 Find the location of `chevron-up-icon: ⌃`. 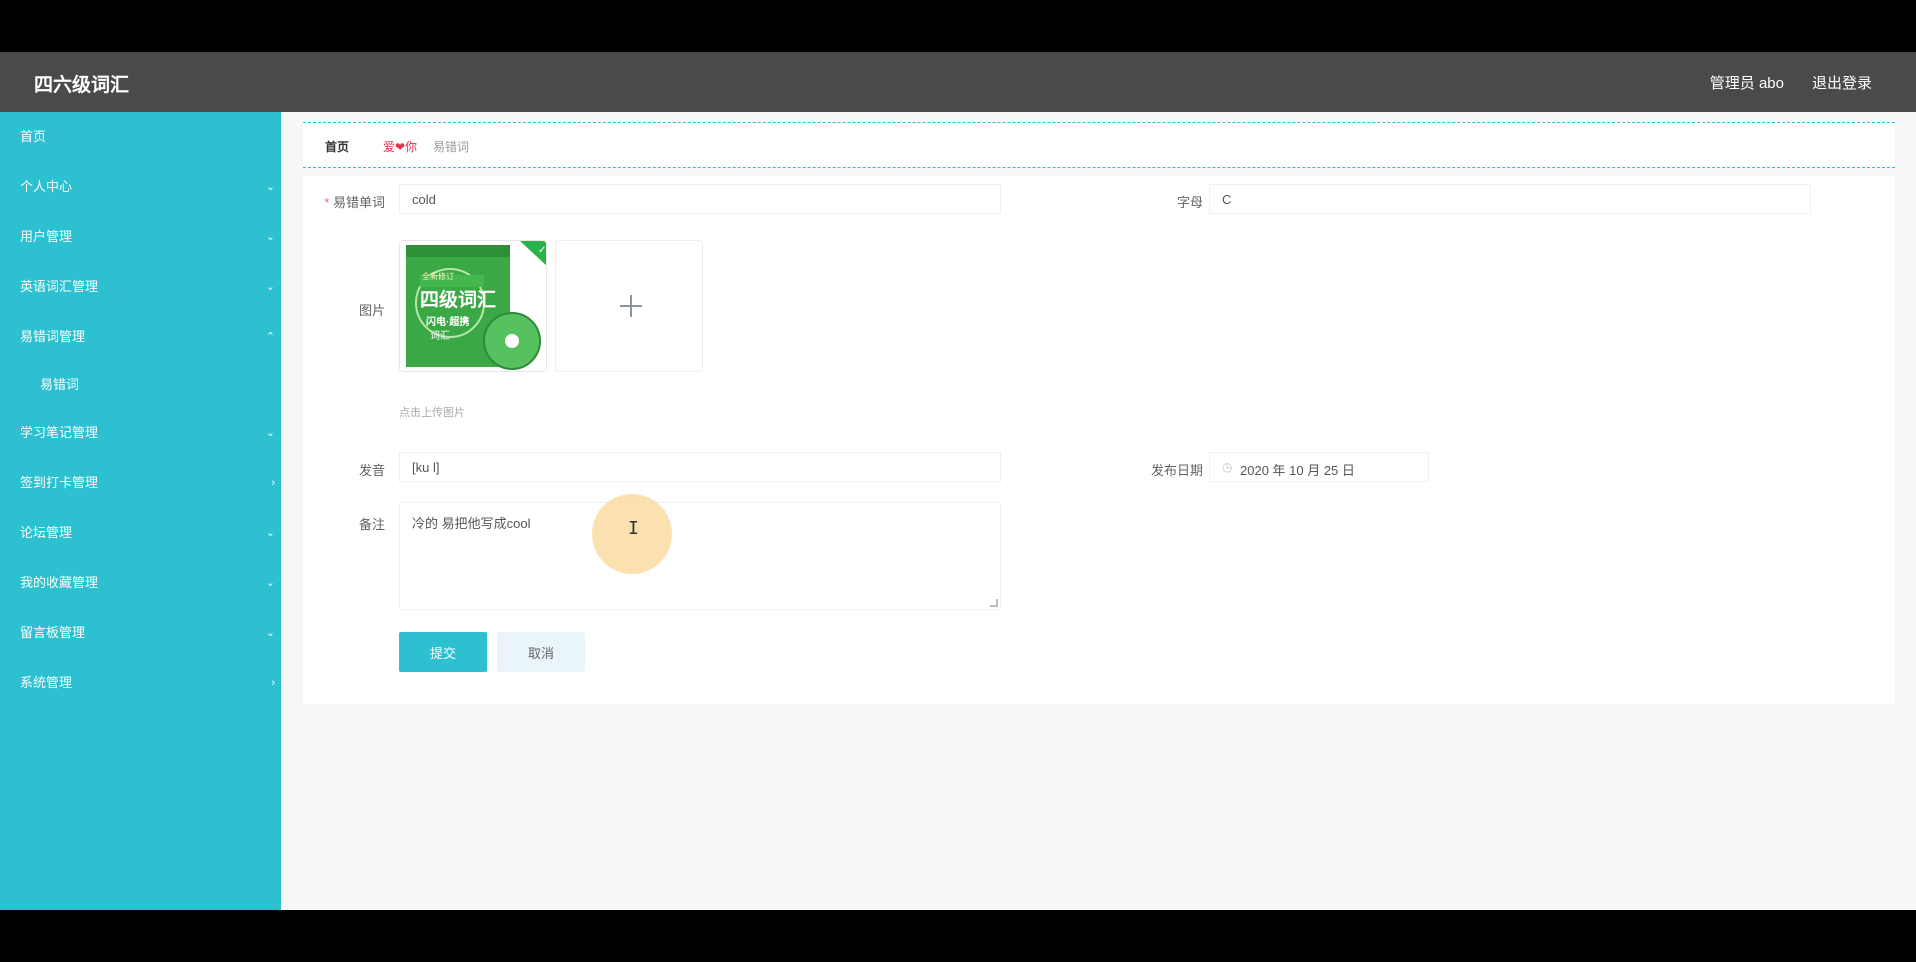

chevron-up-icon: ⌃ is located at coordinates (270, 337).